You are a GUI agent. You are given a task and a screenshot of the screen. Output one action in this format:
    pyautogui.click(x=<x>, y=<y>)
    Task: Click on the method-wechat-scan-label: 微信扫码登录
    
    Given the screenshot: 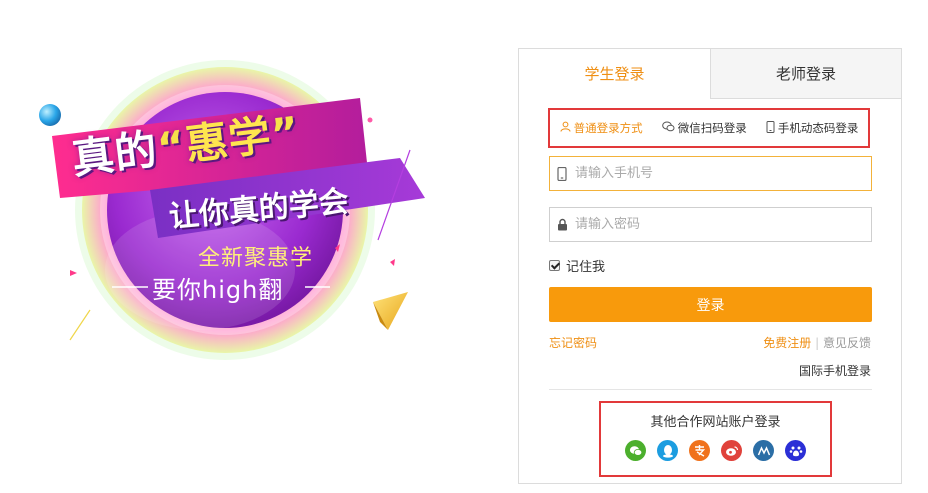 What is the action you would take?
    pyautogui.click(x=712, y=128)
    